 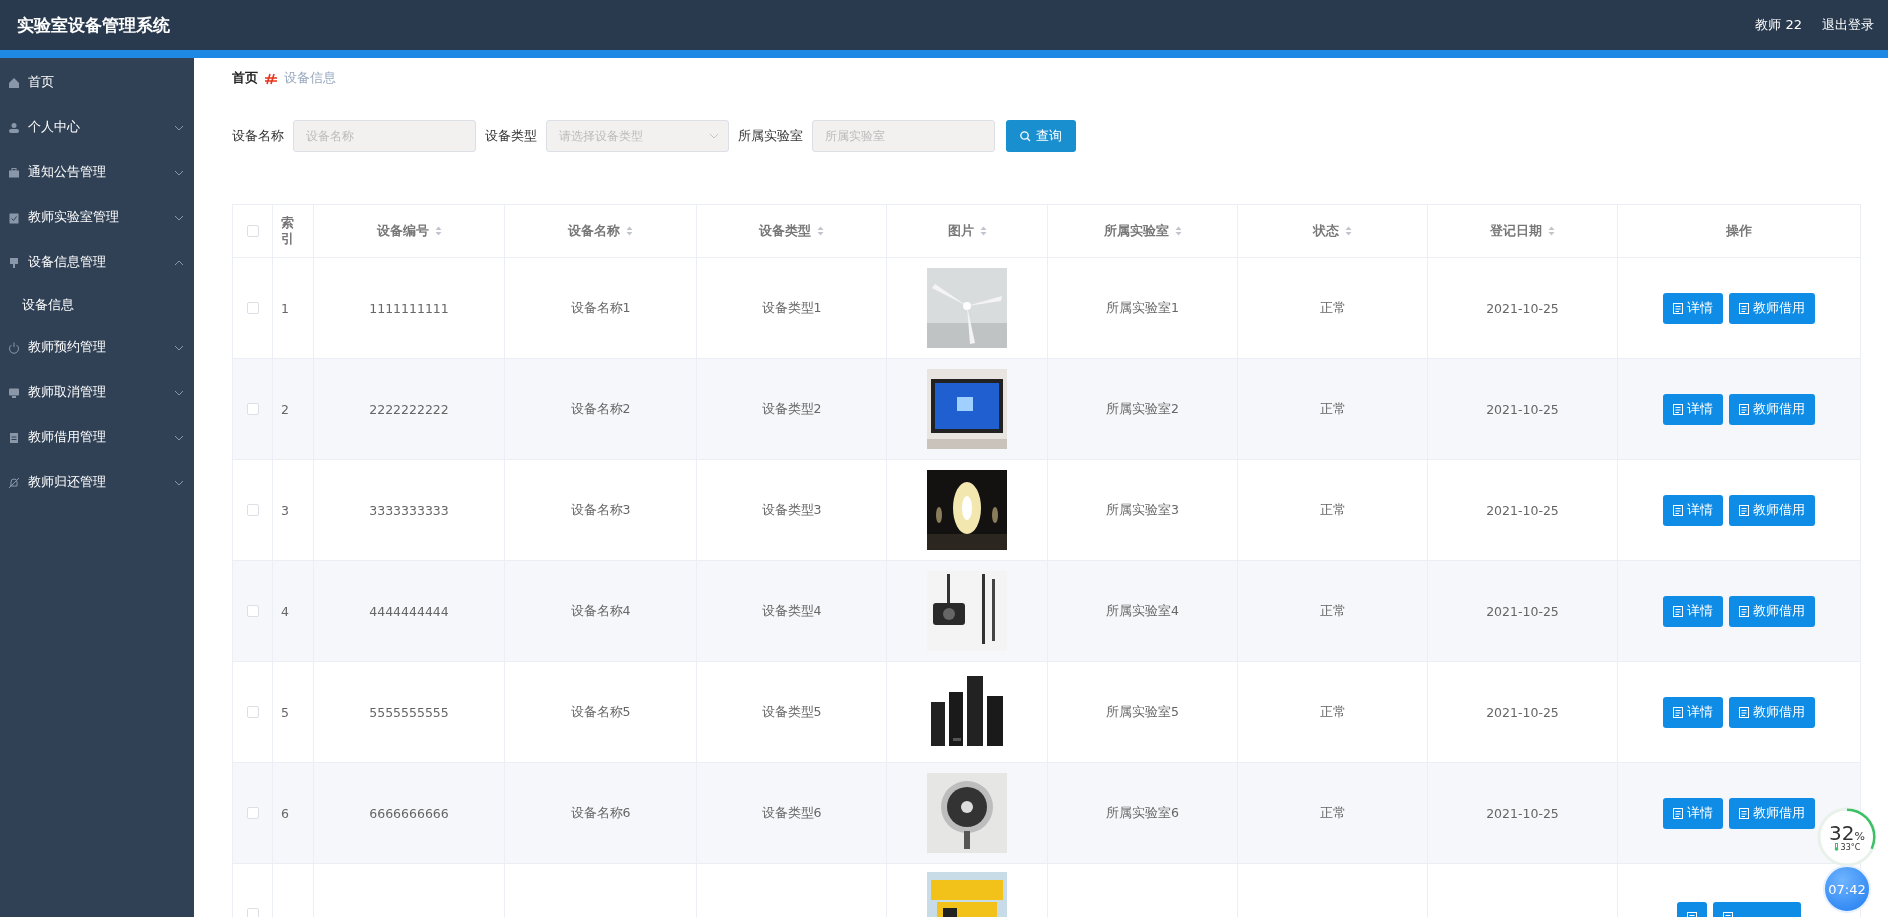 I want to click on temperature-reading: 33°C, so click(x=1850, y=847).